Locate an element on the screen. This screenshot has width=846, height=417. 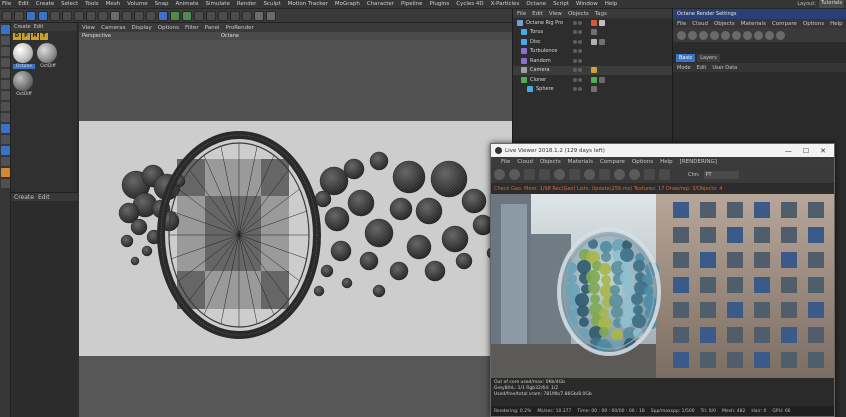
ors-menu-objects: Objects is located at coordinates (724, 24).